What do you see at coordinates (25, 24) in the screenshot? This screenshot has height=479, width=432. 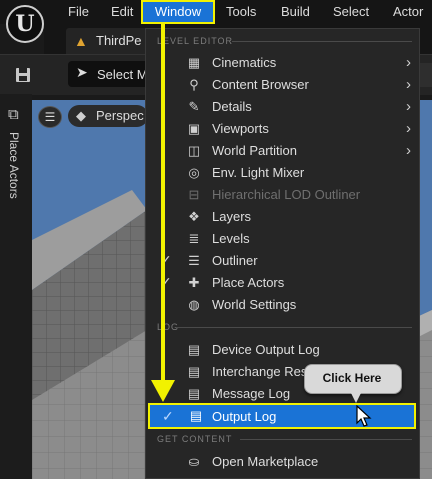 I see `unreal-logo-icon: U` at bounding box center [25, 24].